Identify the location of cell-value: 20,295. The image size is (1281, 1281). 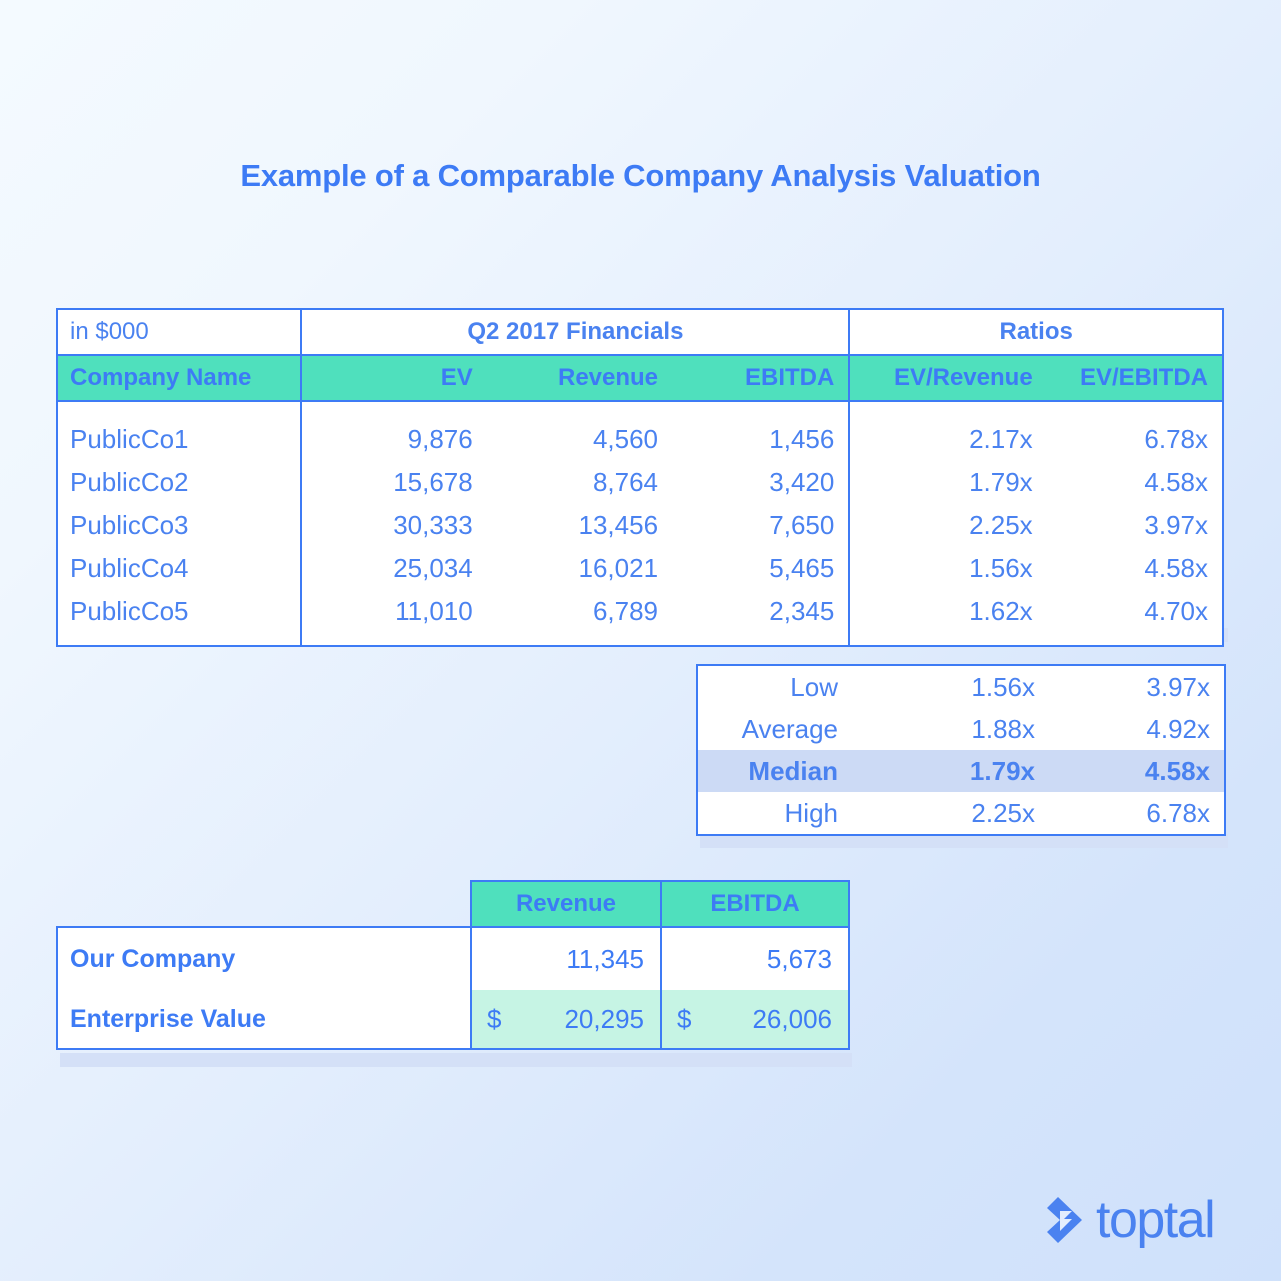
(604, 1018).